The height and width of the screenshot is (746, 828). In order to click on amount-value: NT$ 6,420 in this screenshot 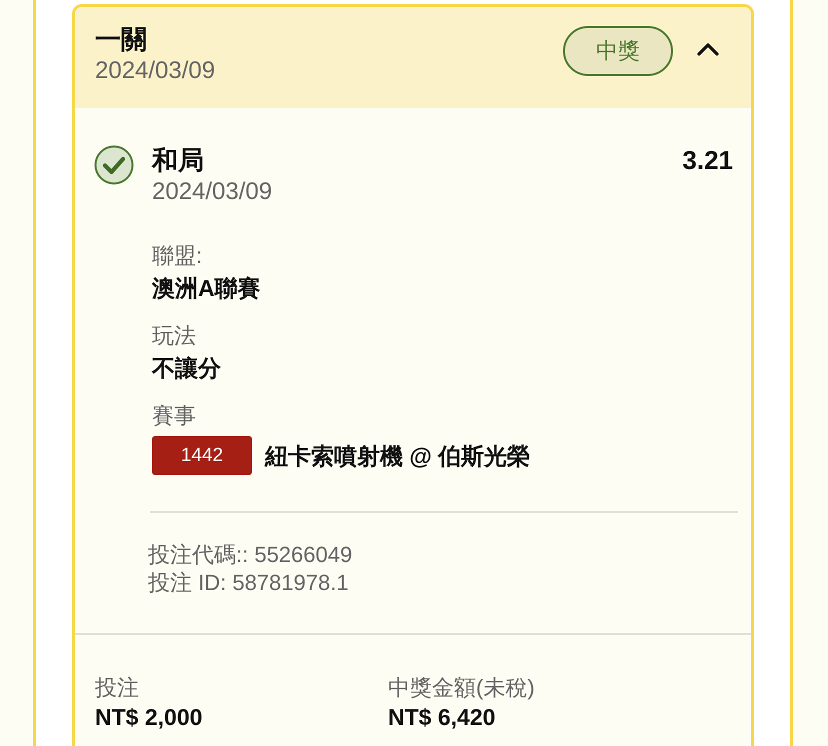, I will do `click(442, 717)`.